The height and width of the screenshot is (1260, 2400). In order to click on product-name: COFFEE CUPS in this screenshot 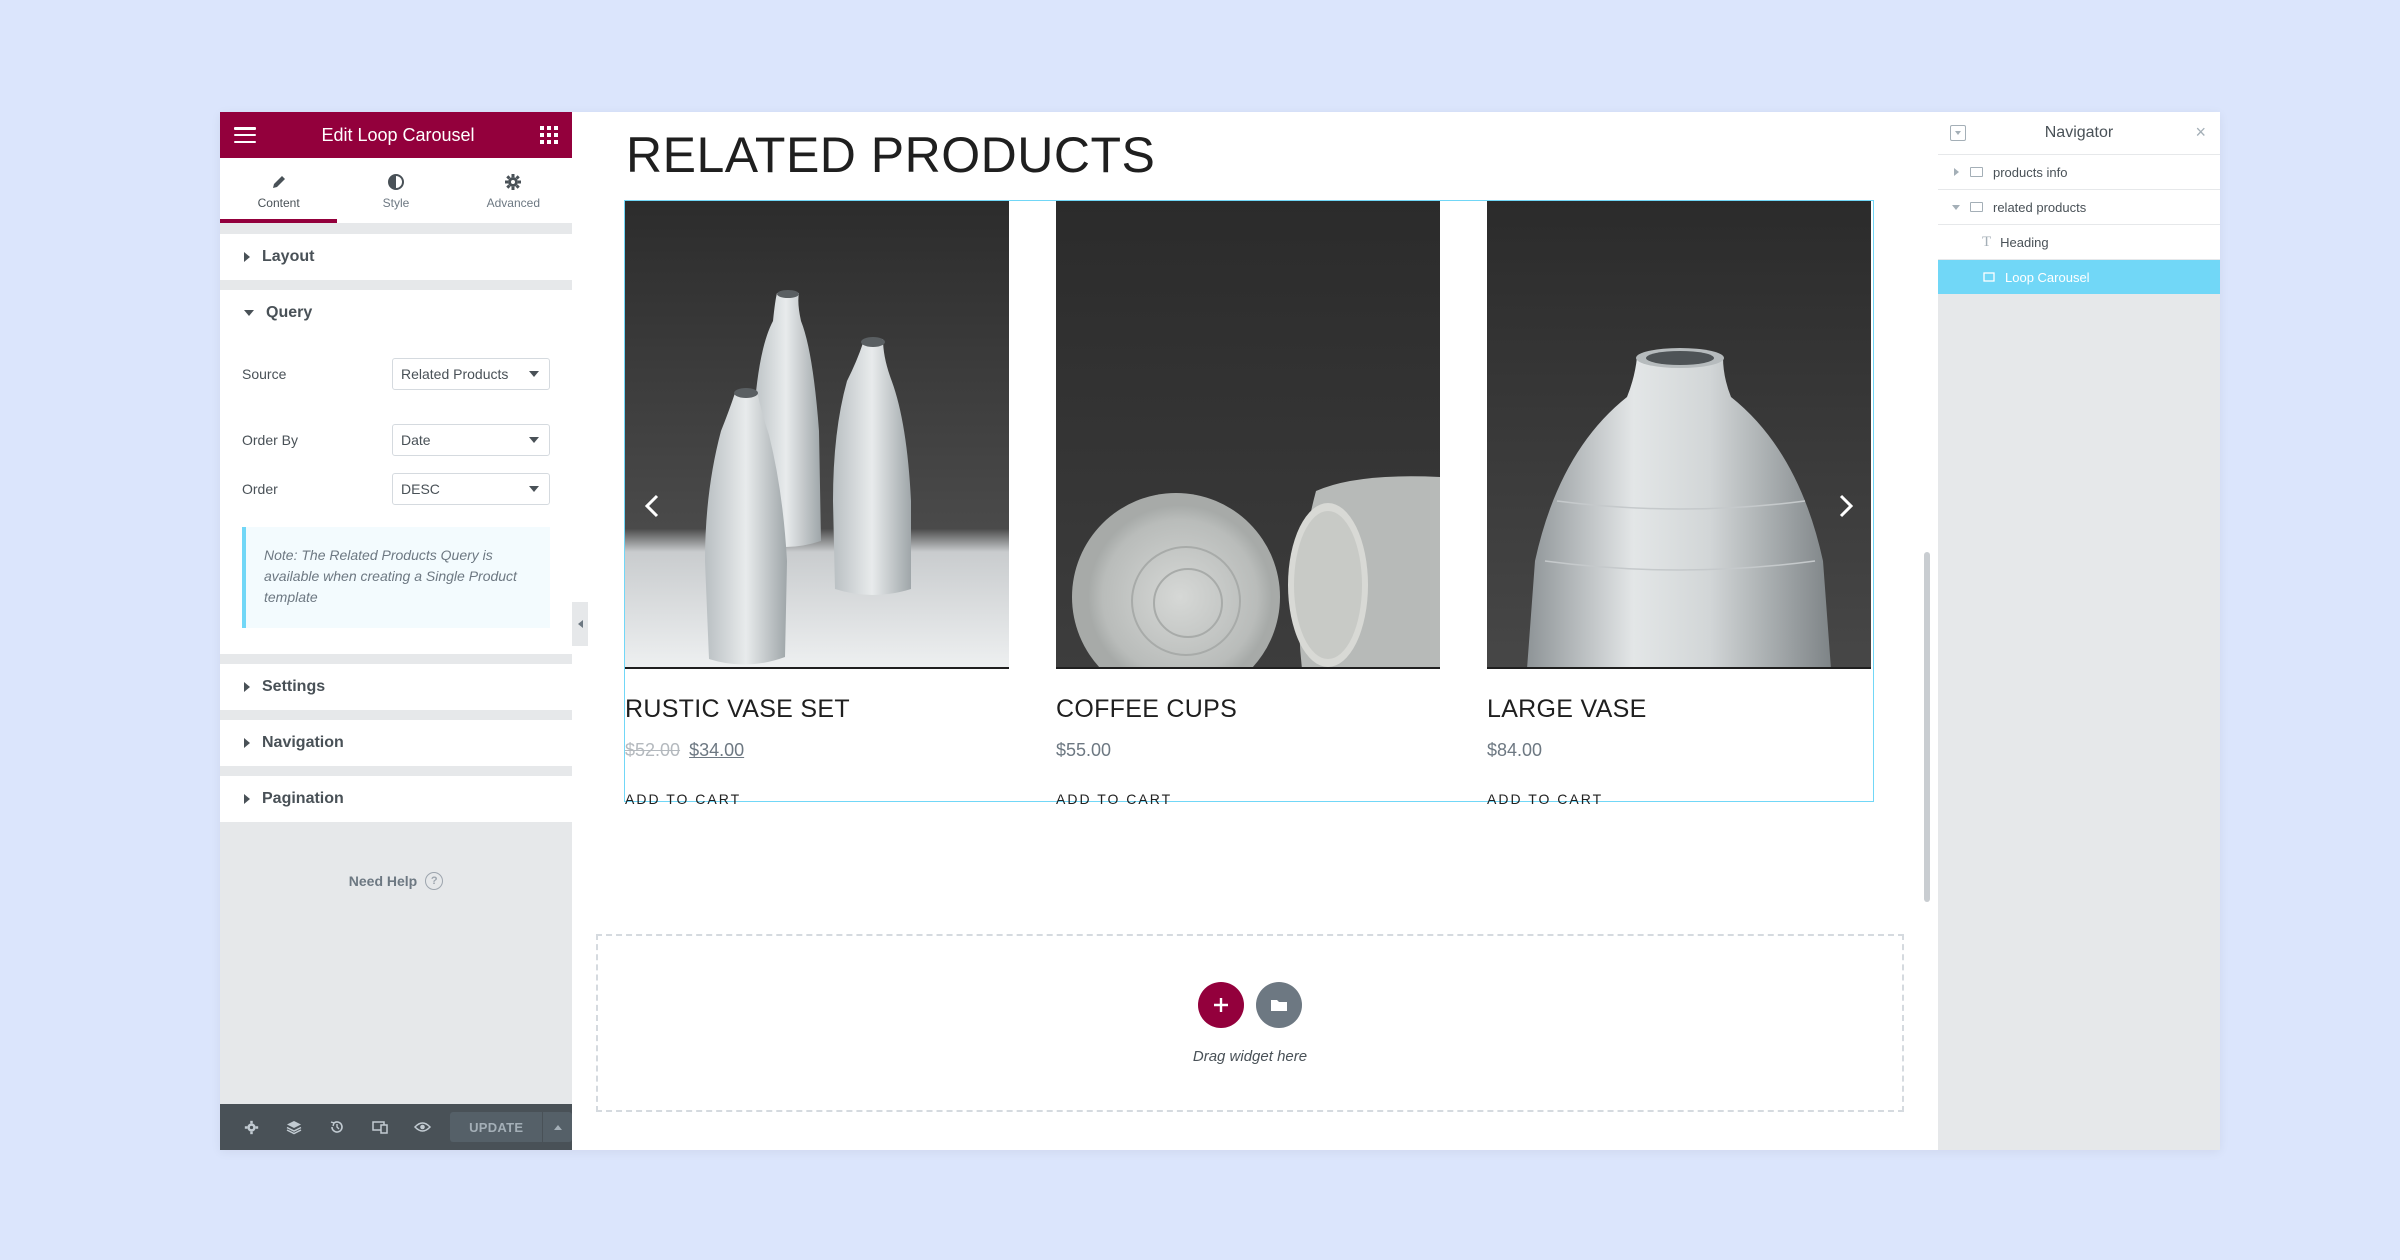, I will do `click(1248, 709)`.